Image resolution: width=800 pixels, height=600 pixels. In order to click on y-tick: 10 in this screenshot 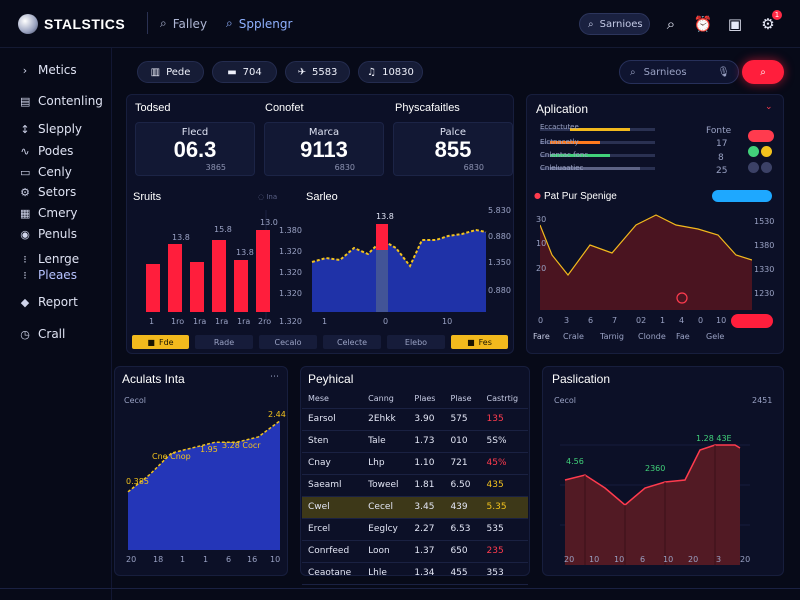, I will do `click(541, 243)`.